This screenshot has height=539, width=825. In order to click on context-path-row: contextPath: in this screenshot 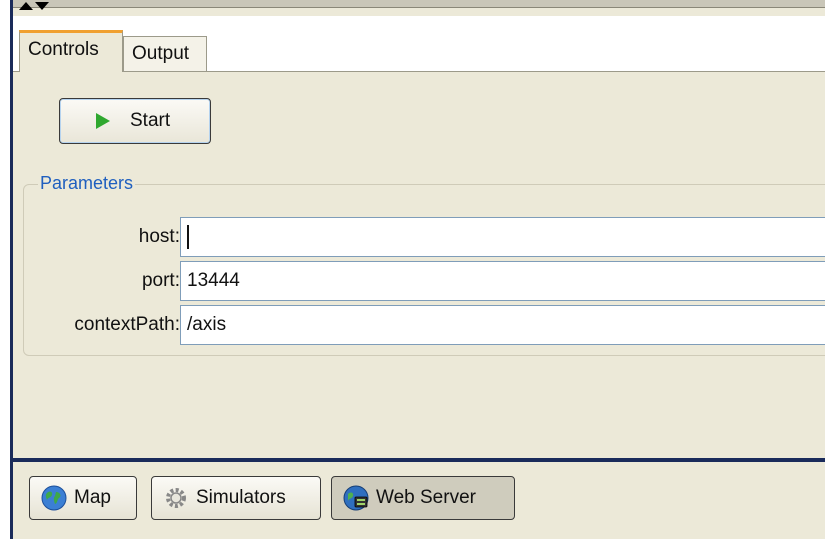, I will do `click(424, 325)`.